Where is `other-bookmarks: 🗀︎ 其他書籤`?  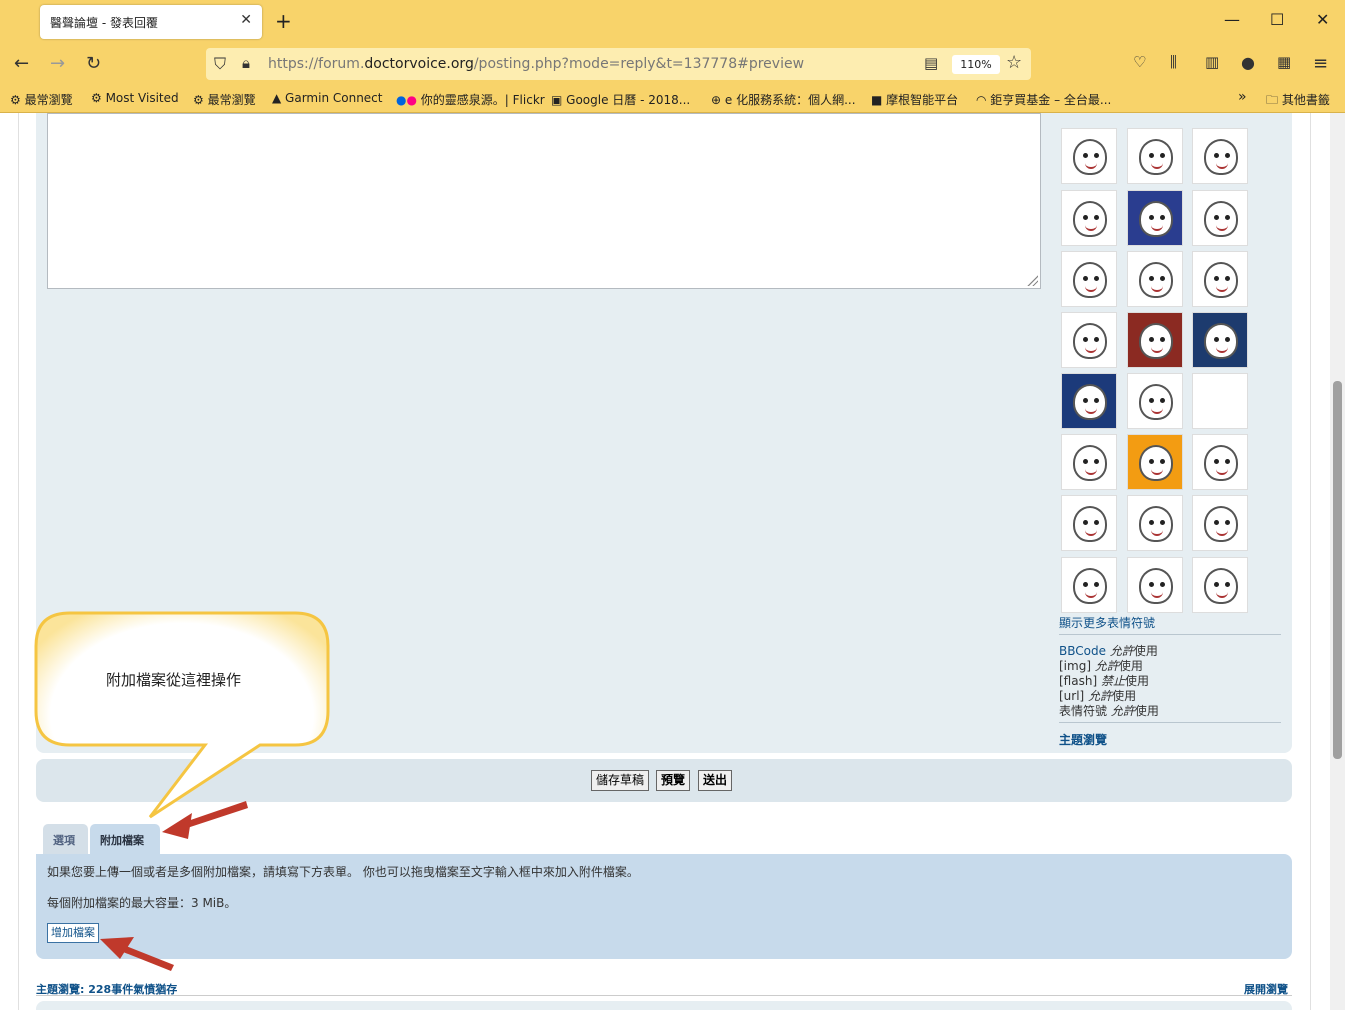
other-bookmarks: 🗀︎ 其他書籤 is located at coordinates (1298, 101).